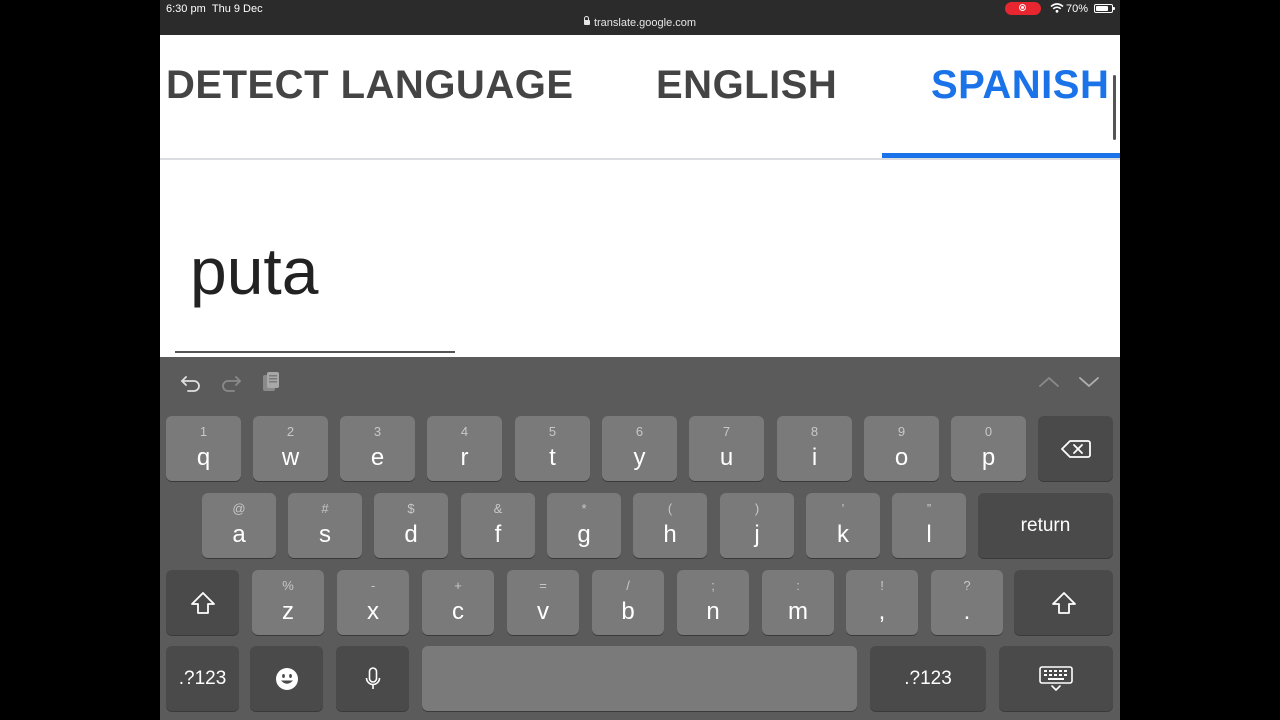 The width and height of the screenshot is (1280, 720). Describe the element at coordinates (288, 585) in the screenshot. I see `key-secondary-label: %` at that location.